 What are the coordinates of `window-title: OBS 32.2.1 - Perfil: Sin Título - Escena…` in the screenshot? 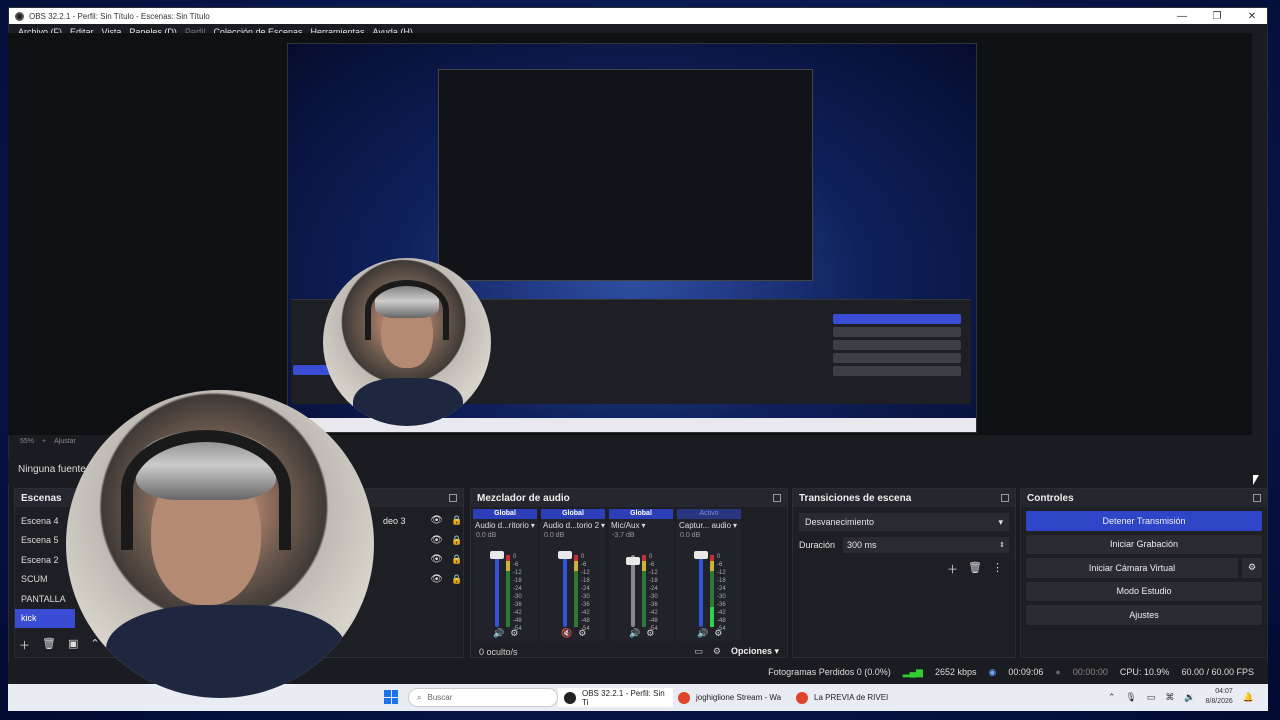 It's located at (119, 16).